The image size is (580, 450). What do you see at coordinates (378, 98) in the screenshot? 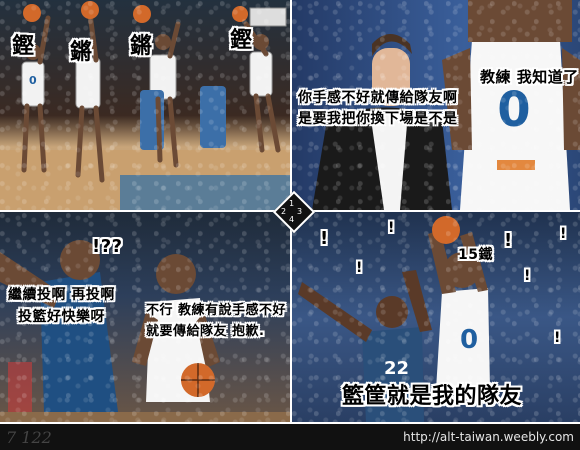
I see `coach-caption-line-1: 你手感不好就傳給隊友啊` at bounding box center [378, 98].